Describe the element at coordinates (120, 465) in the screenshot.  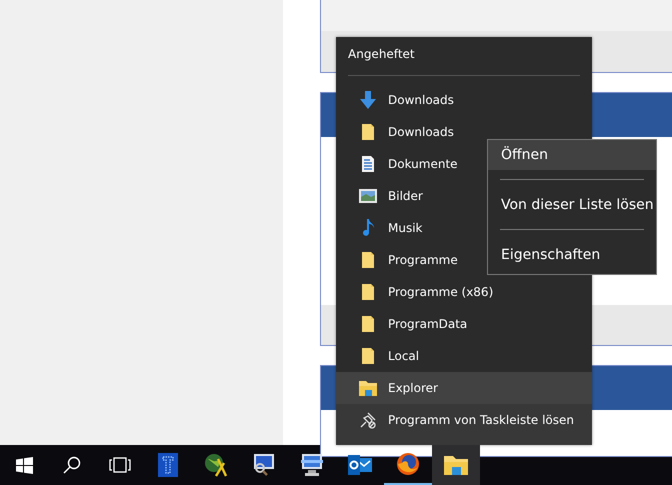
I see `task-view-icon` at that location.